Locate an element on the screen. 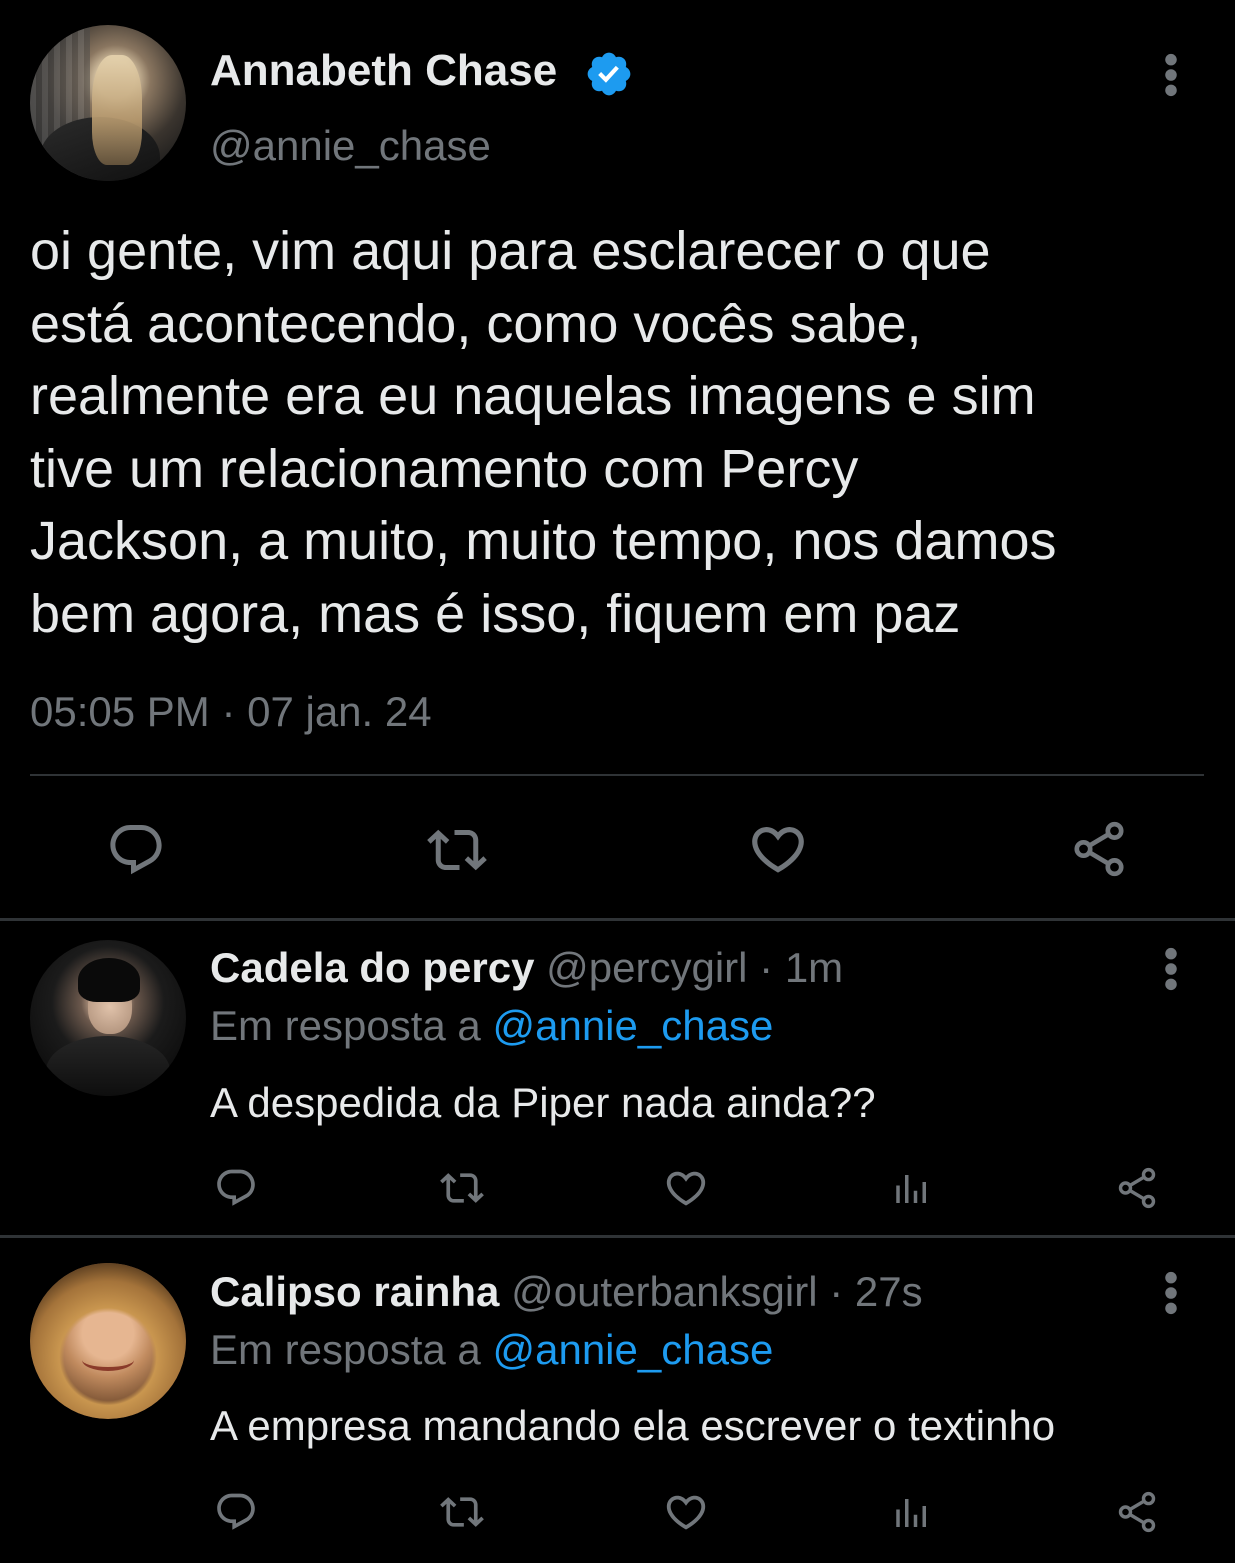  reply-header: Calipso rainha @outerbanksgirl · 27s is located at coordinates (566, 1292).